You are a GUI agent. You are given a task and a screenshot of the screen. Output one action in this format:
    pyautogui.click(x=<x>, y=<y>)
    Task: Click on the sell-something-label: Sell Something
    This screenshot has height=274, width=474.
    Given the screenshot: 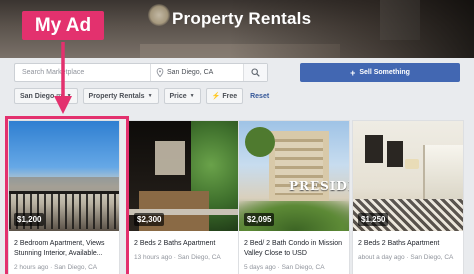 What is the action you would take?
    pyautogui.click(x=384, y=72)
    